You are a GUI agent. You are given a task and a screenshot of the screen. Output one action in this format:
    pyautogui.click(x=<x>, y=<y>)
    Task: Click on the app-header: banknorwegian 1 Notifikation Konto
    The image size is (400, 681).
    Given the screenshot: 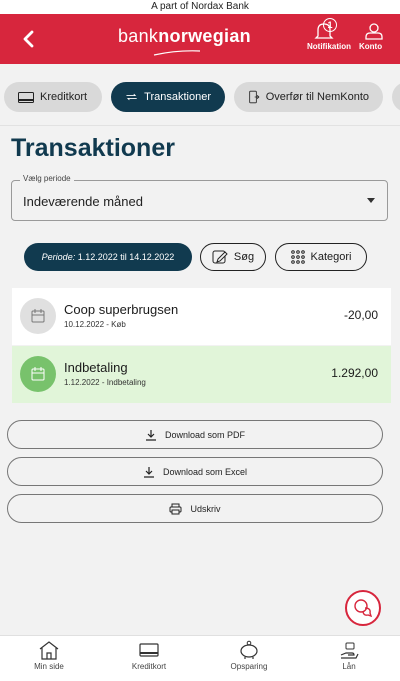 What is the action you would take?
    pyautogui.click(x=200, y=39)
    